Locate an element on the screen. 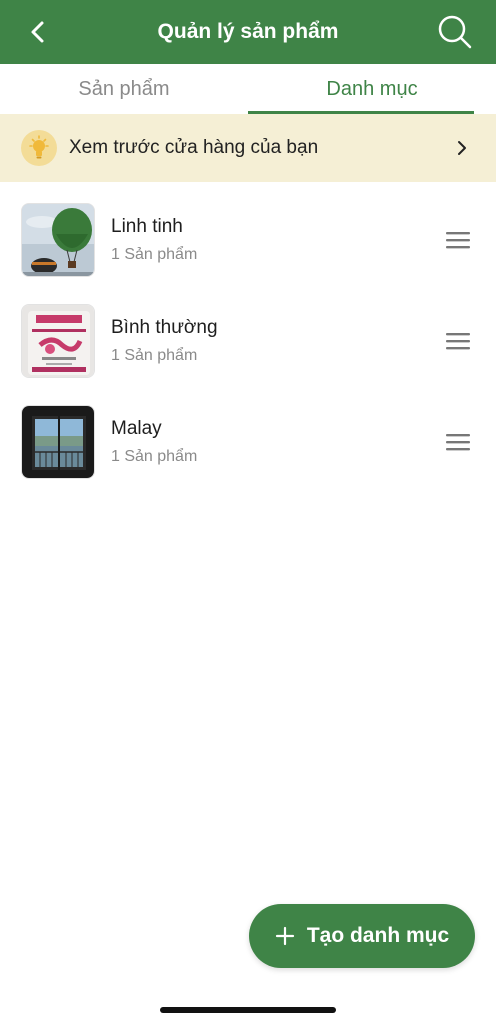 Image resolution: width=496 pixels, height=1024 pixels. search-icon is located at coordinates (455, 32).